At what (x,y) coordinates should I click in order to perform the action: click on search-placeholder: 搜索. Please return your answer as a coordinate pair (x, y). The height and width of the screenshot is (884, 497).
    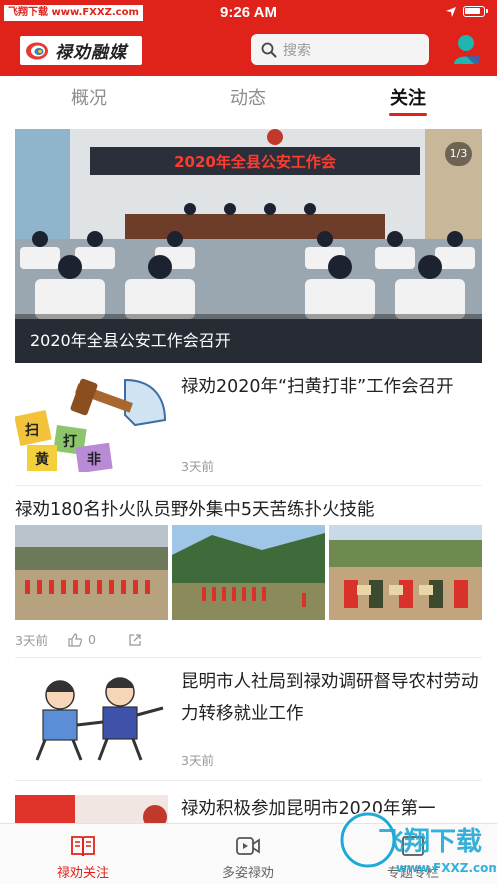
    Looking at the image, I should click on (297, 50).